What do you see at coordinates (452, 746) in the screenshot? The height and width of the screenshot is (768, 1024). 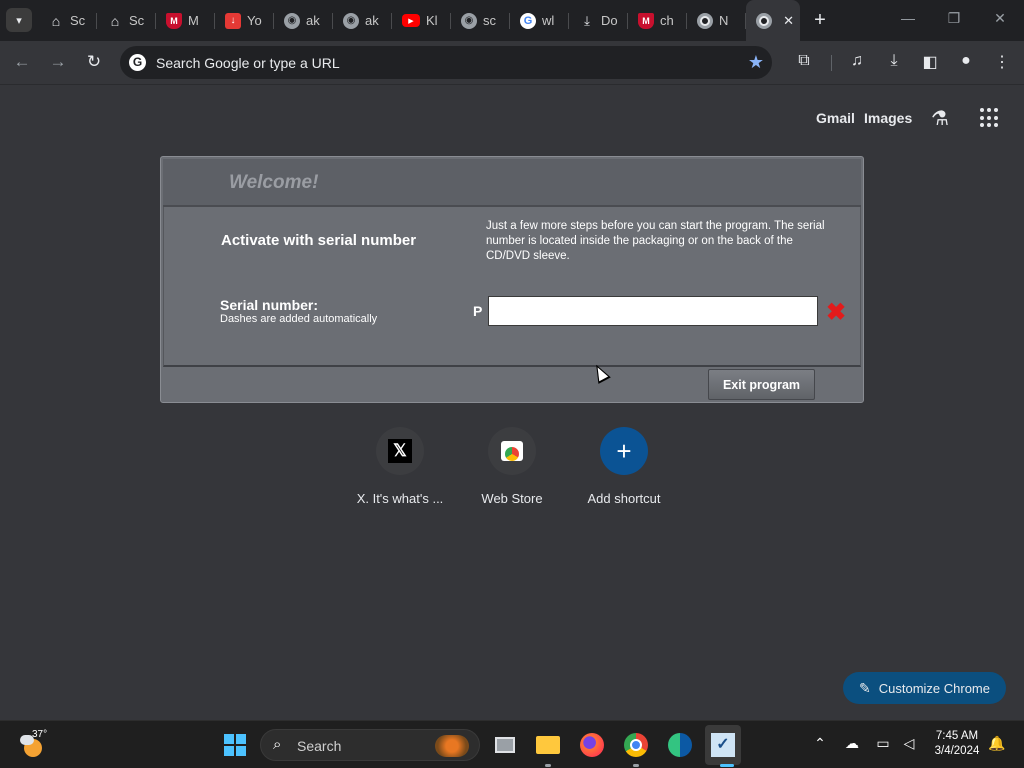 I see `search-highlight-icon` at bounding box center [452, 746].